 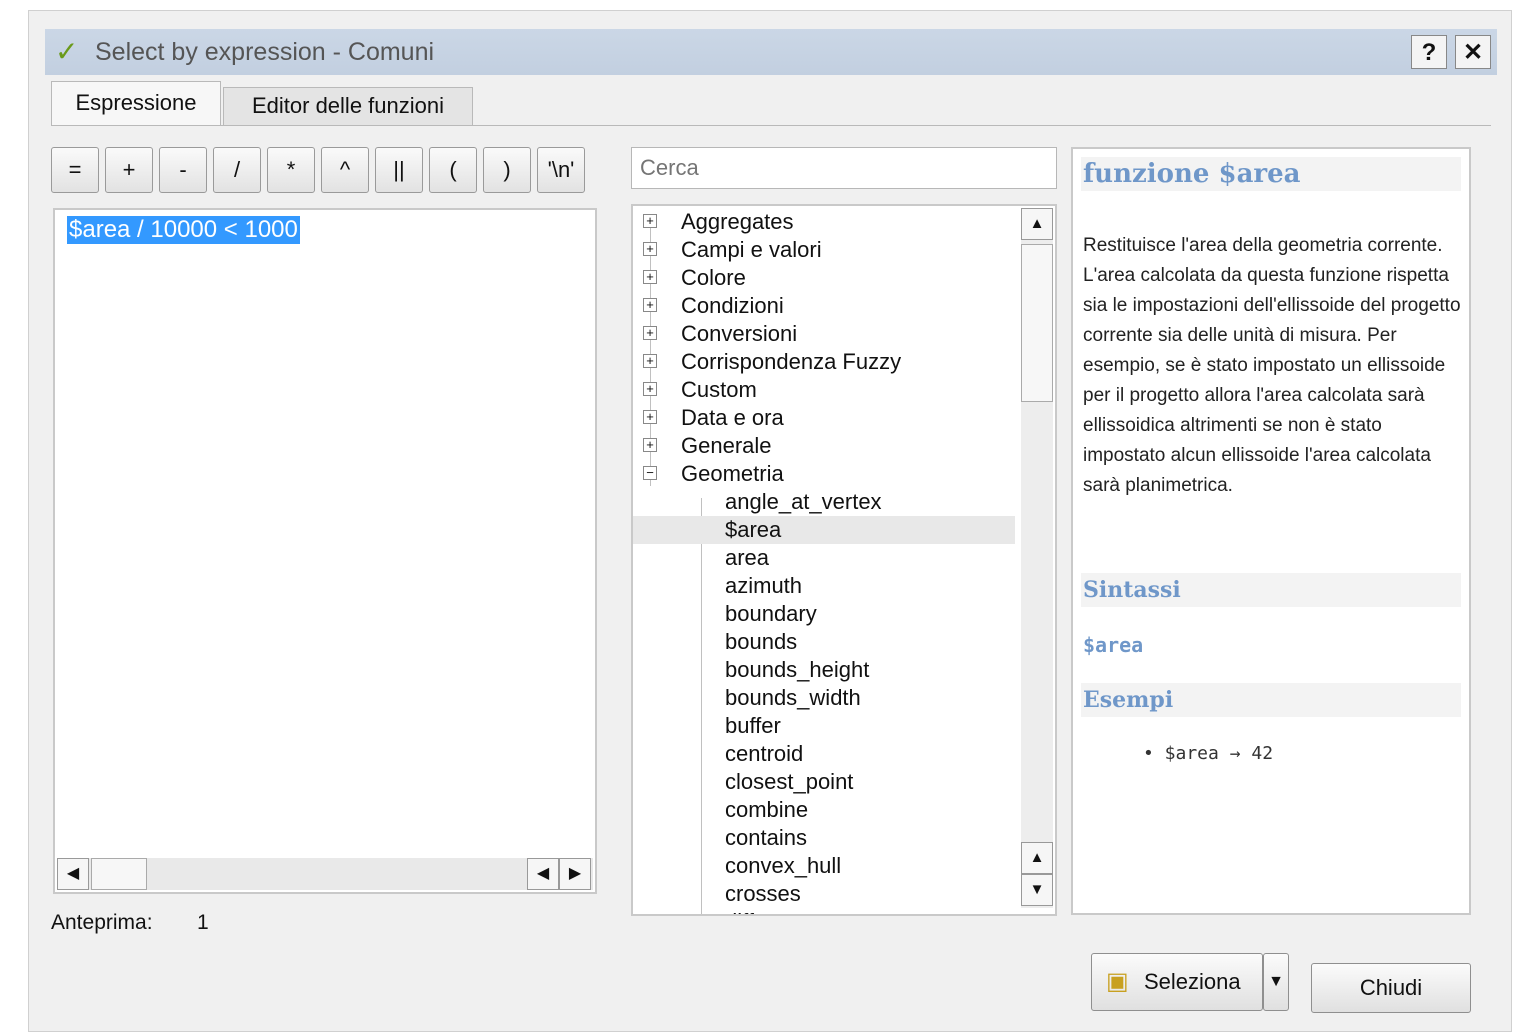 I want to click on close-button: Chiudi, so click(x=1391, y=988).